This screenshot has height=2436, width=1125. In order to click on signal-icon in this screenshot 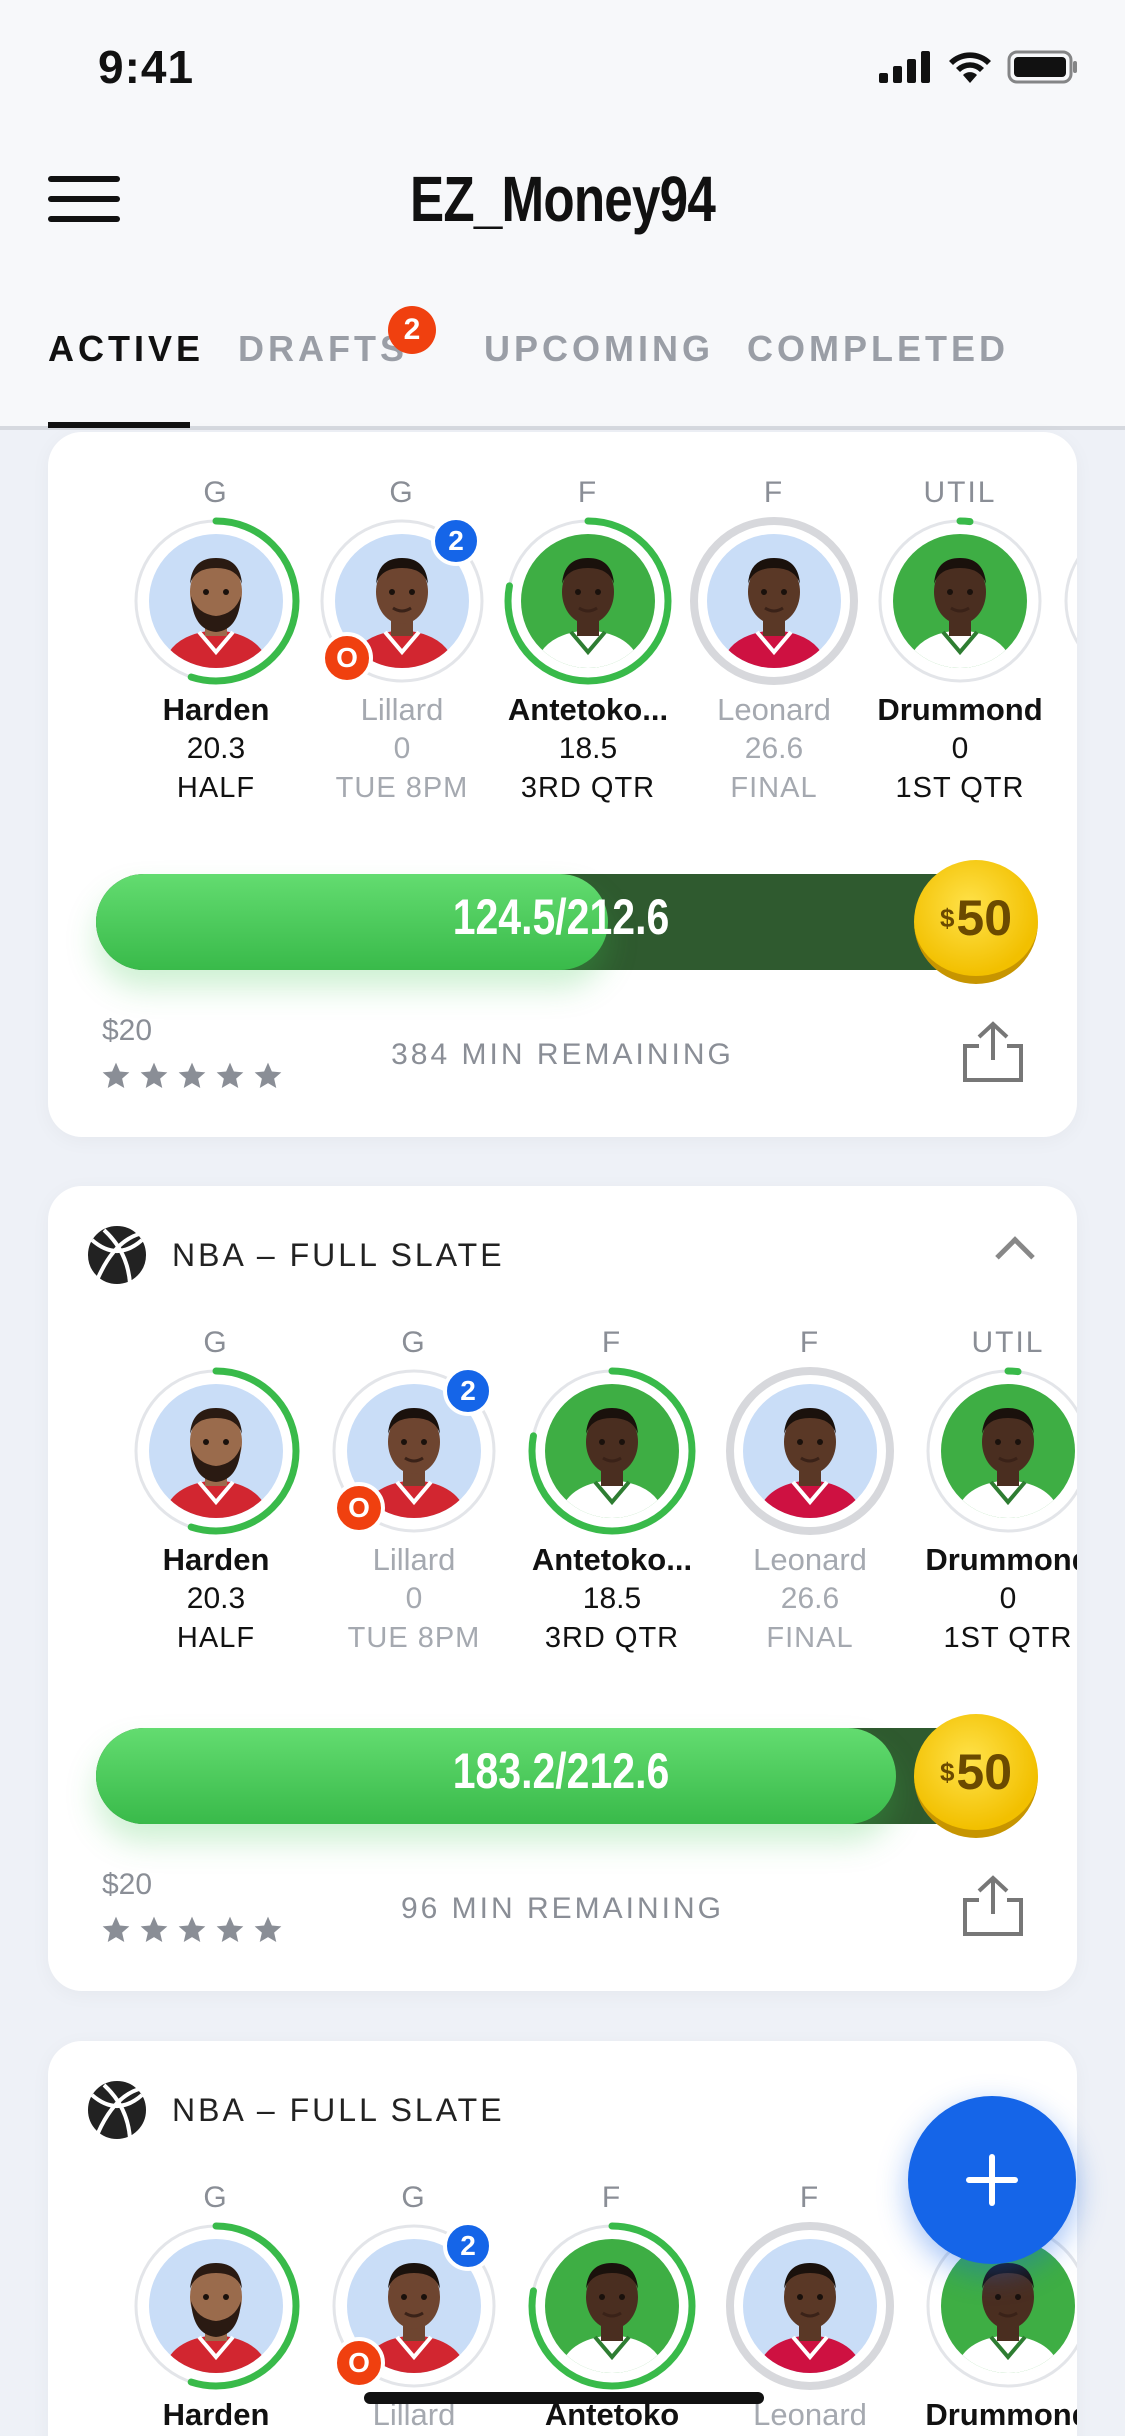, I will do `click(904, 67)`.